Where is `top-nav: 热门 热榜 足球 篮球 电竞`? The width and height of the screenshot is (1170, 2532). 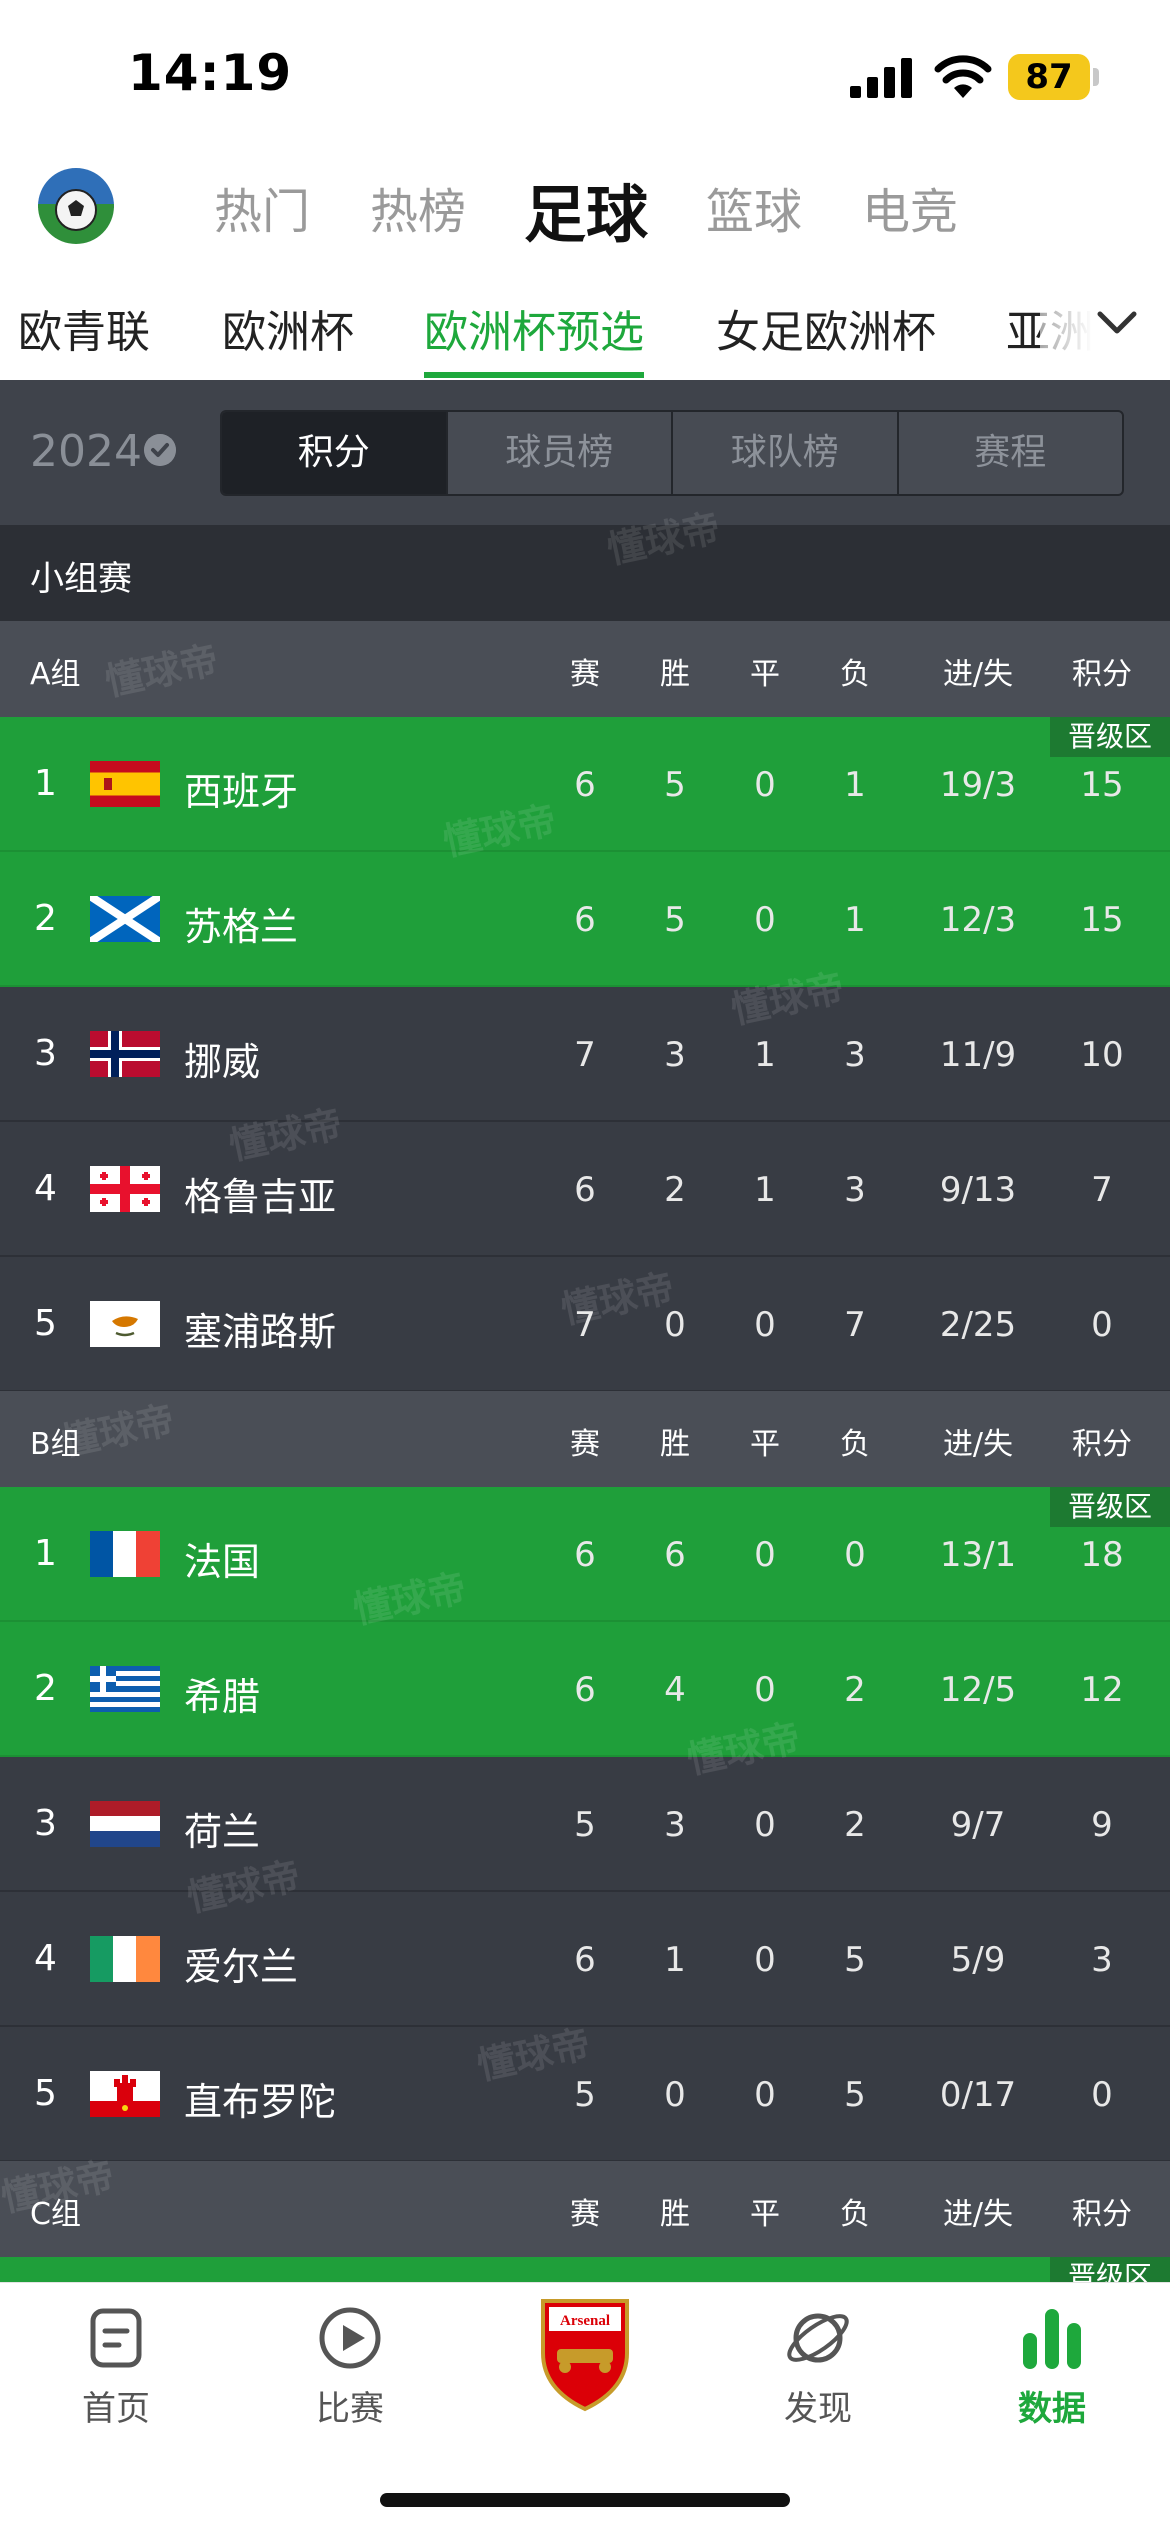
top-nav: 热门 热榜 足球 篮球 电竞 is located at coordinates (585, 210).